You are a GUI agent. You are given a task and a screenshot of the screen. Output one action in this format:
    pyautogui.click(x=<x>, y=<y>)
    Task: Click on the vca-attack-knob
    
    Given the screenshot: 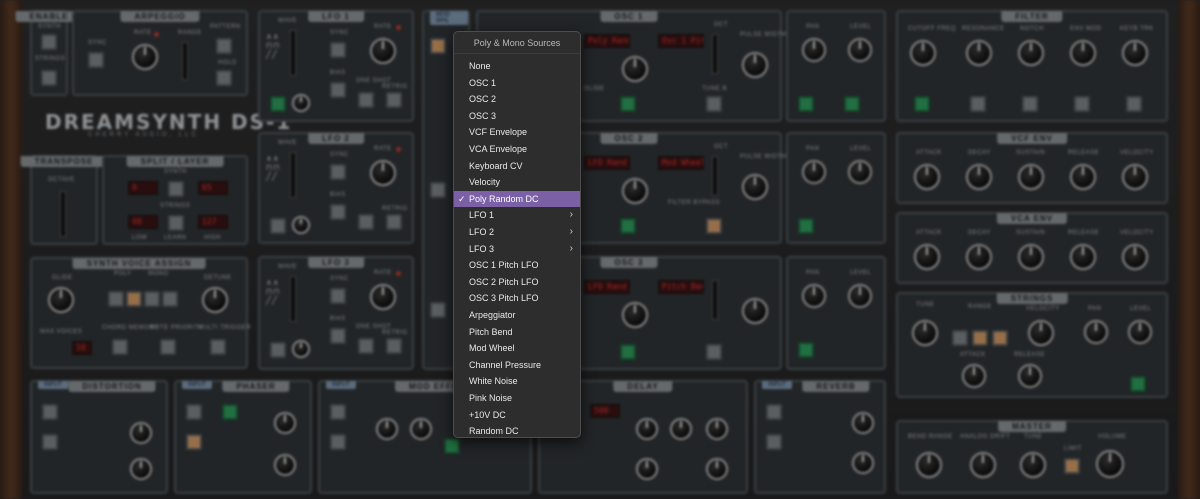 What is the action you would take?
    pyautogui.click(x=927, y=257)
    